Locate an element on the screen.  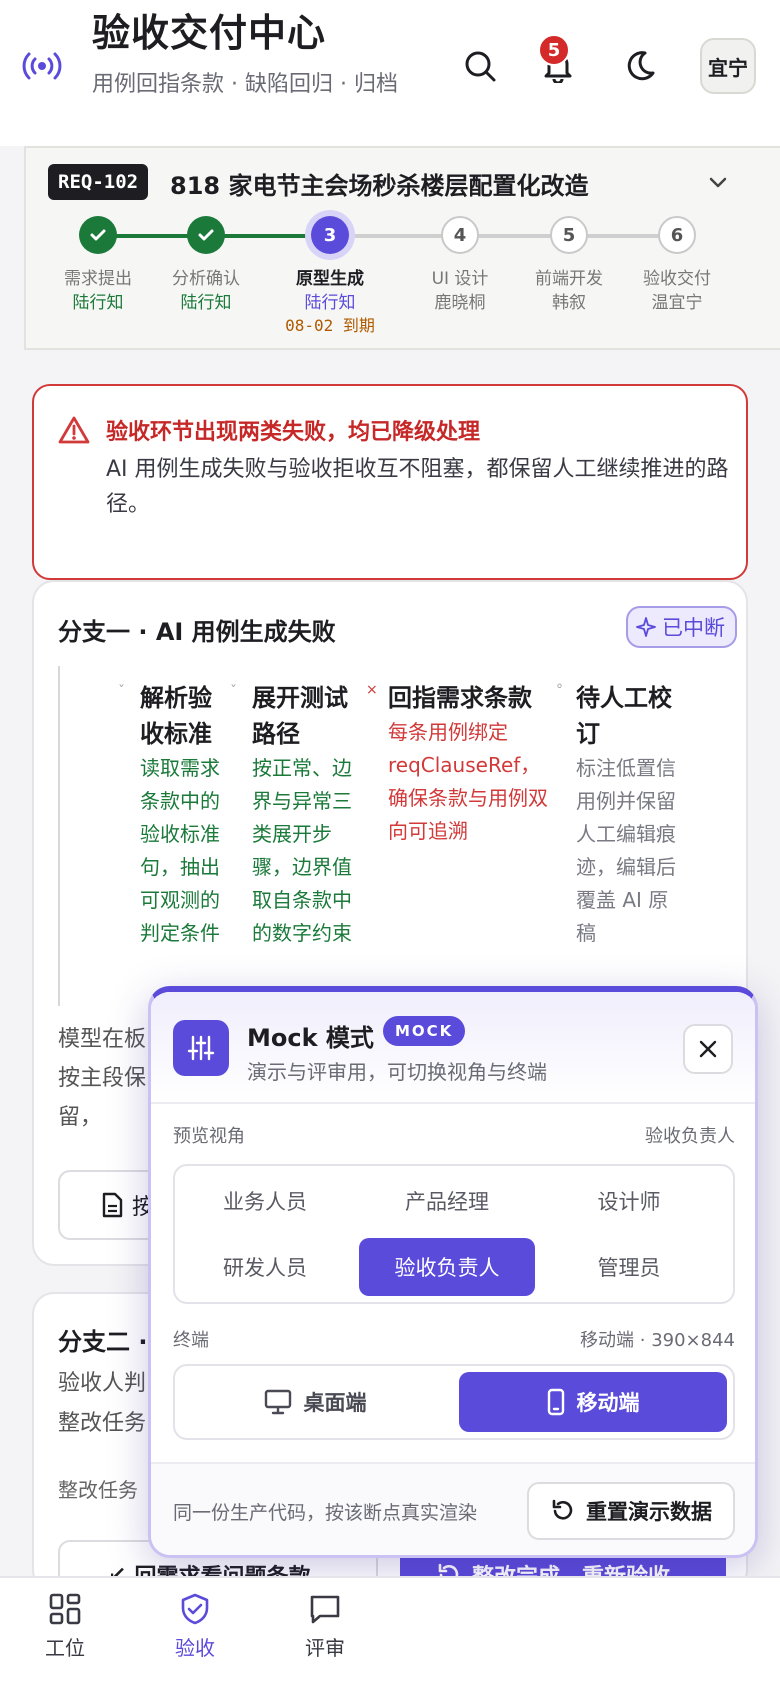
step-3-current: 3 is located at coordinates (330, 235).